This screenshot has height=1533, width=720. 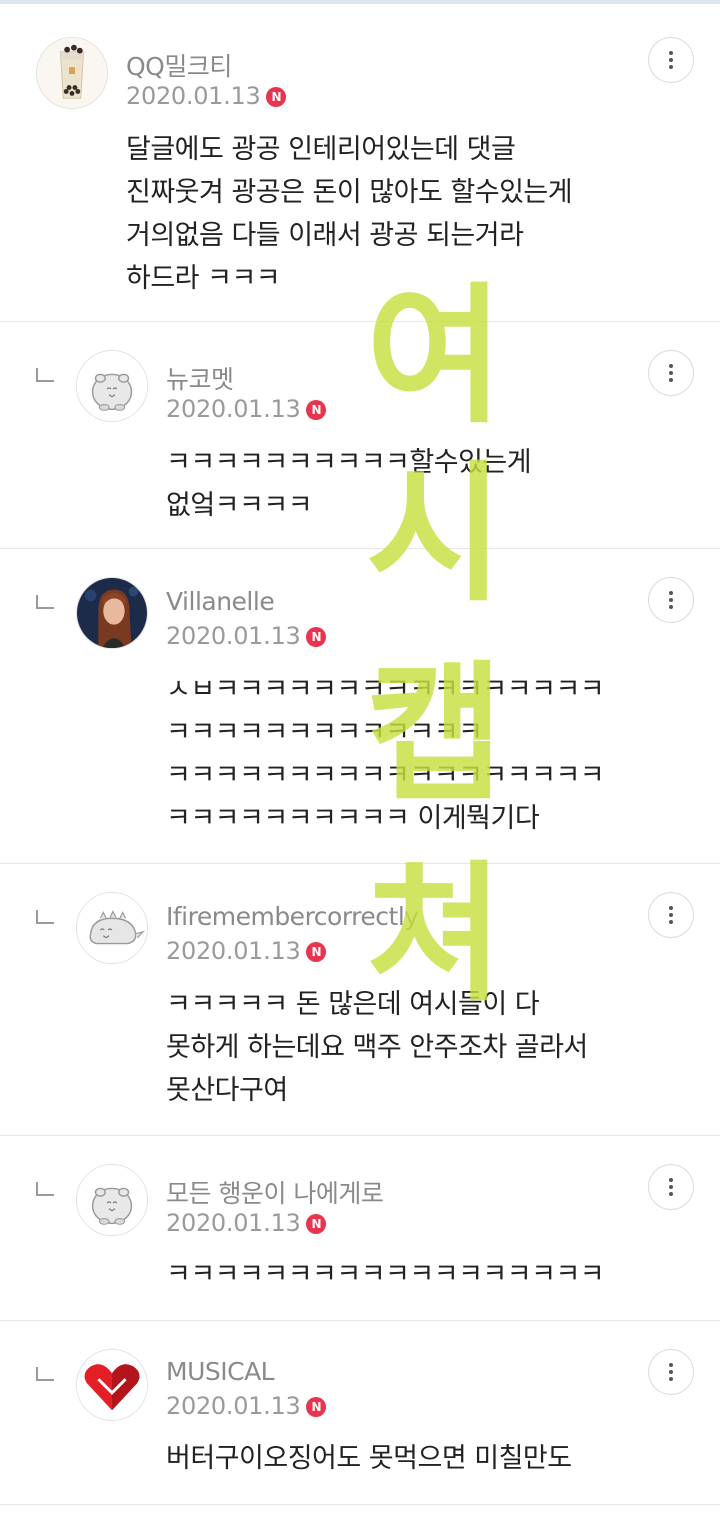 What do you see at coordinates (203, 278) in the screenshot?
I see `comment-line: 하드라 ㅋㅋㅋ` at bounding box center [203, 278].